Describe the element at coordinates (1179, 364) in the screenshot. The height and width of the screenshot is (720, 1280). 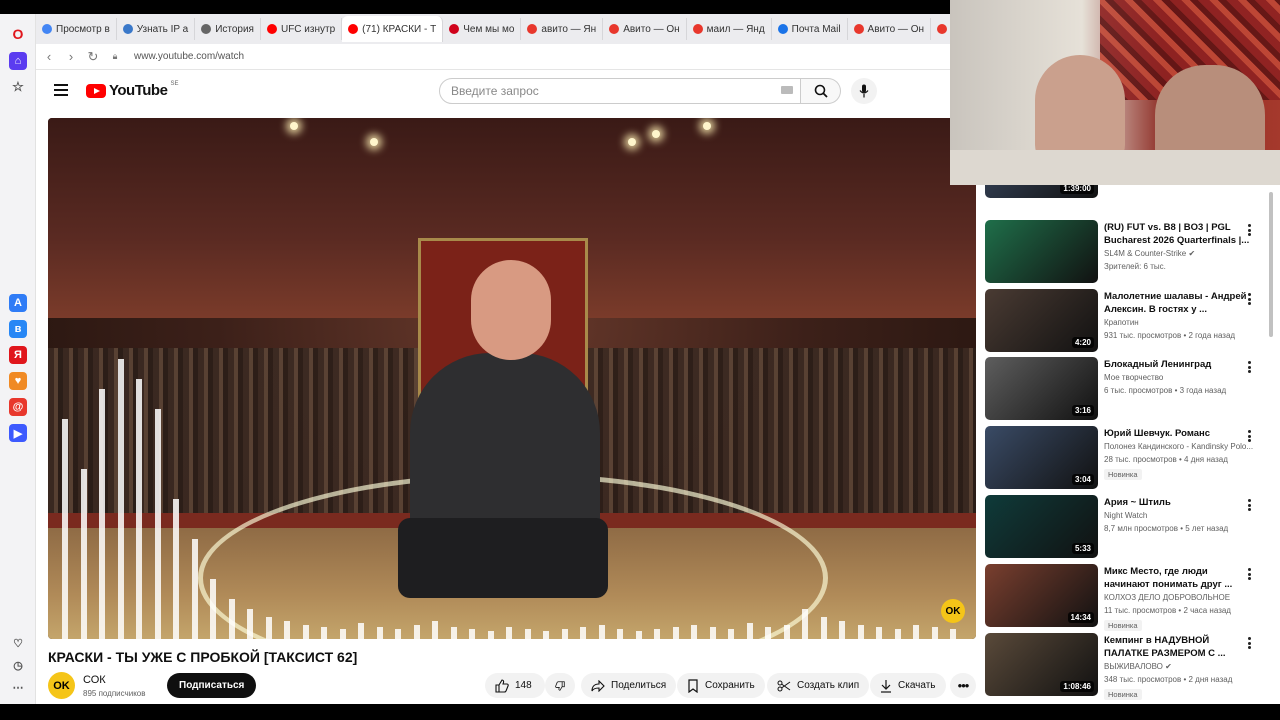
I see `recommended-title: Блокадный Ленинград` at that location.